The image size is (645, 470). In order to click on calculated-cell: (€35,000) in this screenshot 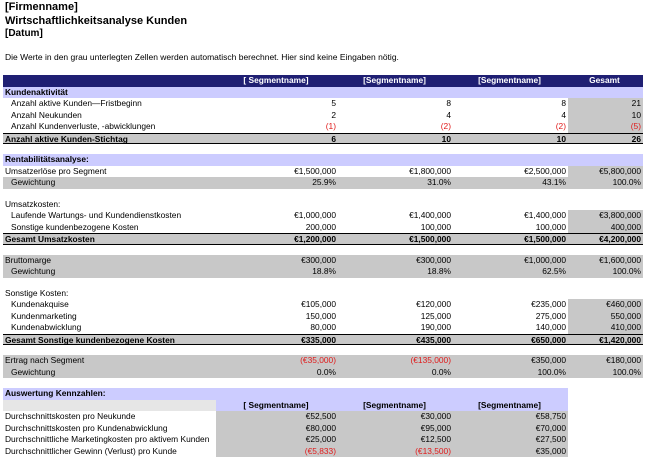, I will do `click(277, 361)`.